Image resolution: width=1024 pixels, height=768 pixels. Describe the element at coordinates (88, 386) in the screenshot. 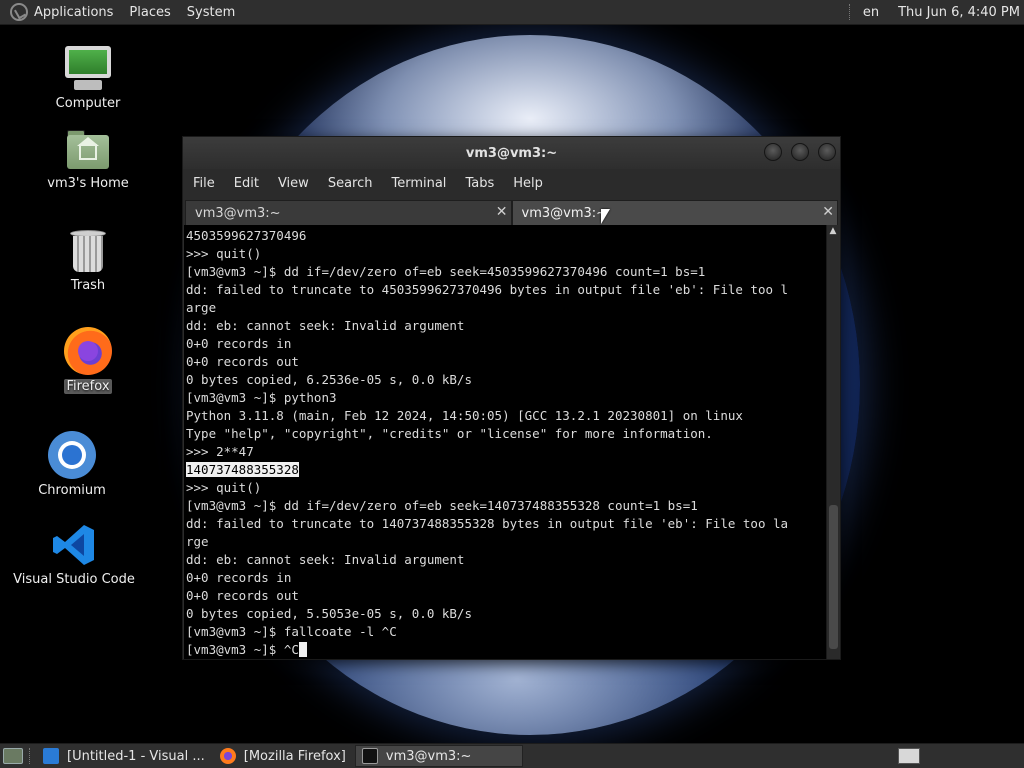

I see `desktop-icon-label: Firefox` at that location.